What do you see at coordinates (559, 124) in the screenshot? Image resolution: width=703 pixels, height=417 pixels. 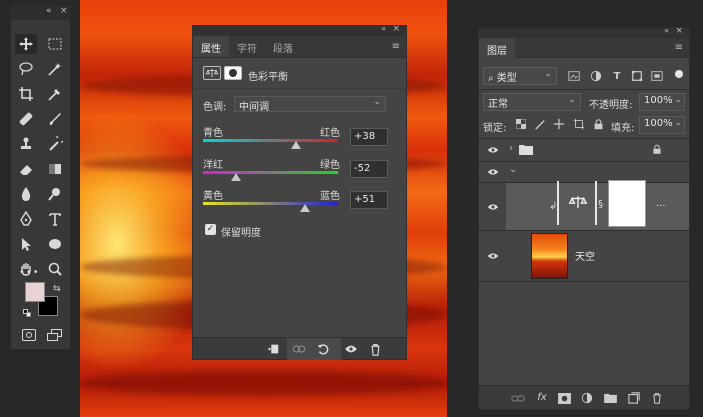 I see `lock-position-icon` at bounding box center [559, 124].